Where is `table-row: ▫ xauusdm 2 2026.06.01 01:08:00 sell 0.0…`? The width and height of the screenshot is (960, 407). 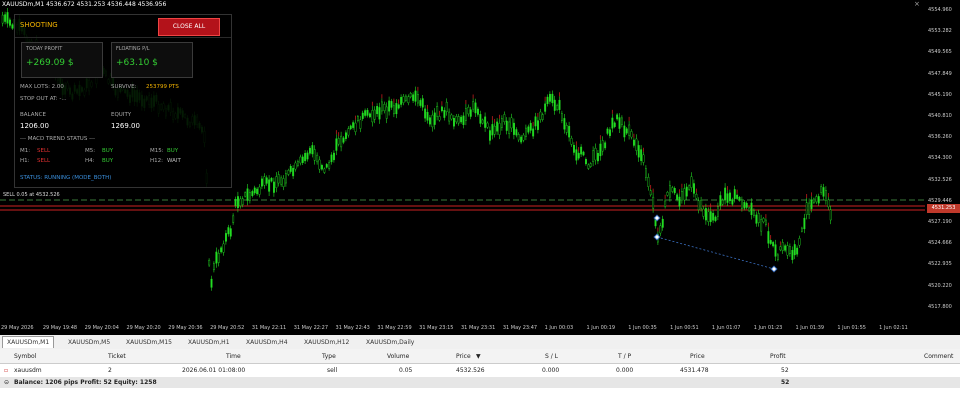
table-row: ▫ xauusdm 2 2026.06.01 01:08:00 sell 0.0… is located at coordinates (480, 370).